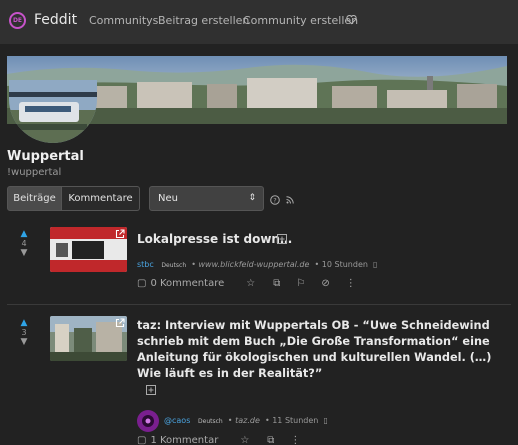 The width and height of the screenshot is (518, 445). I want to click on post-author: @caos, so click(177, 420).